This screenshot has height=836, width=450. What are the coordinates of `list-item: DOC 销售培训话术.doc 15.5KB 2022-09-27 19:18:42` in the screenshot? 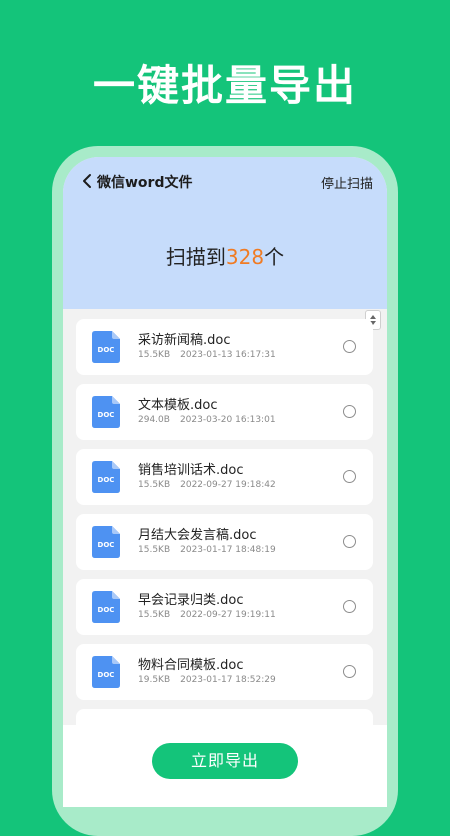 It's located at (224, 477).